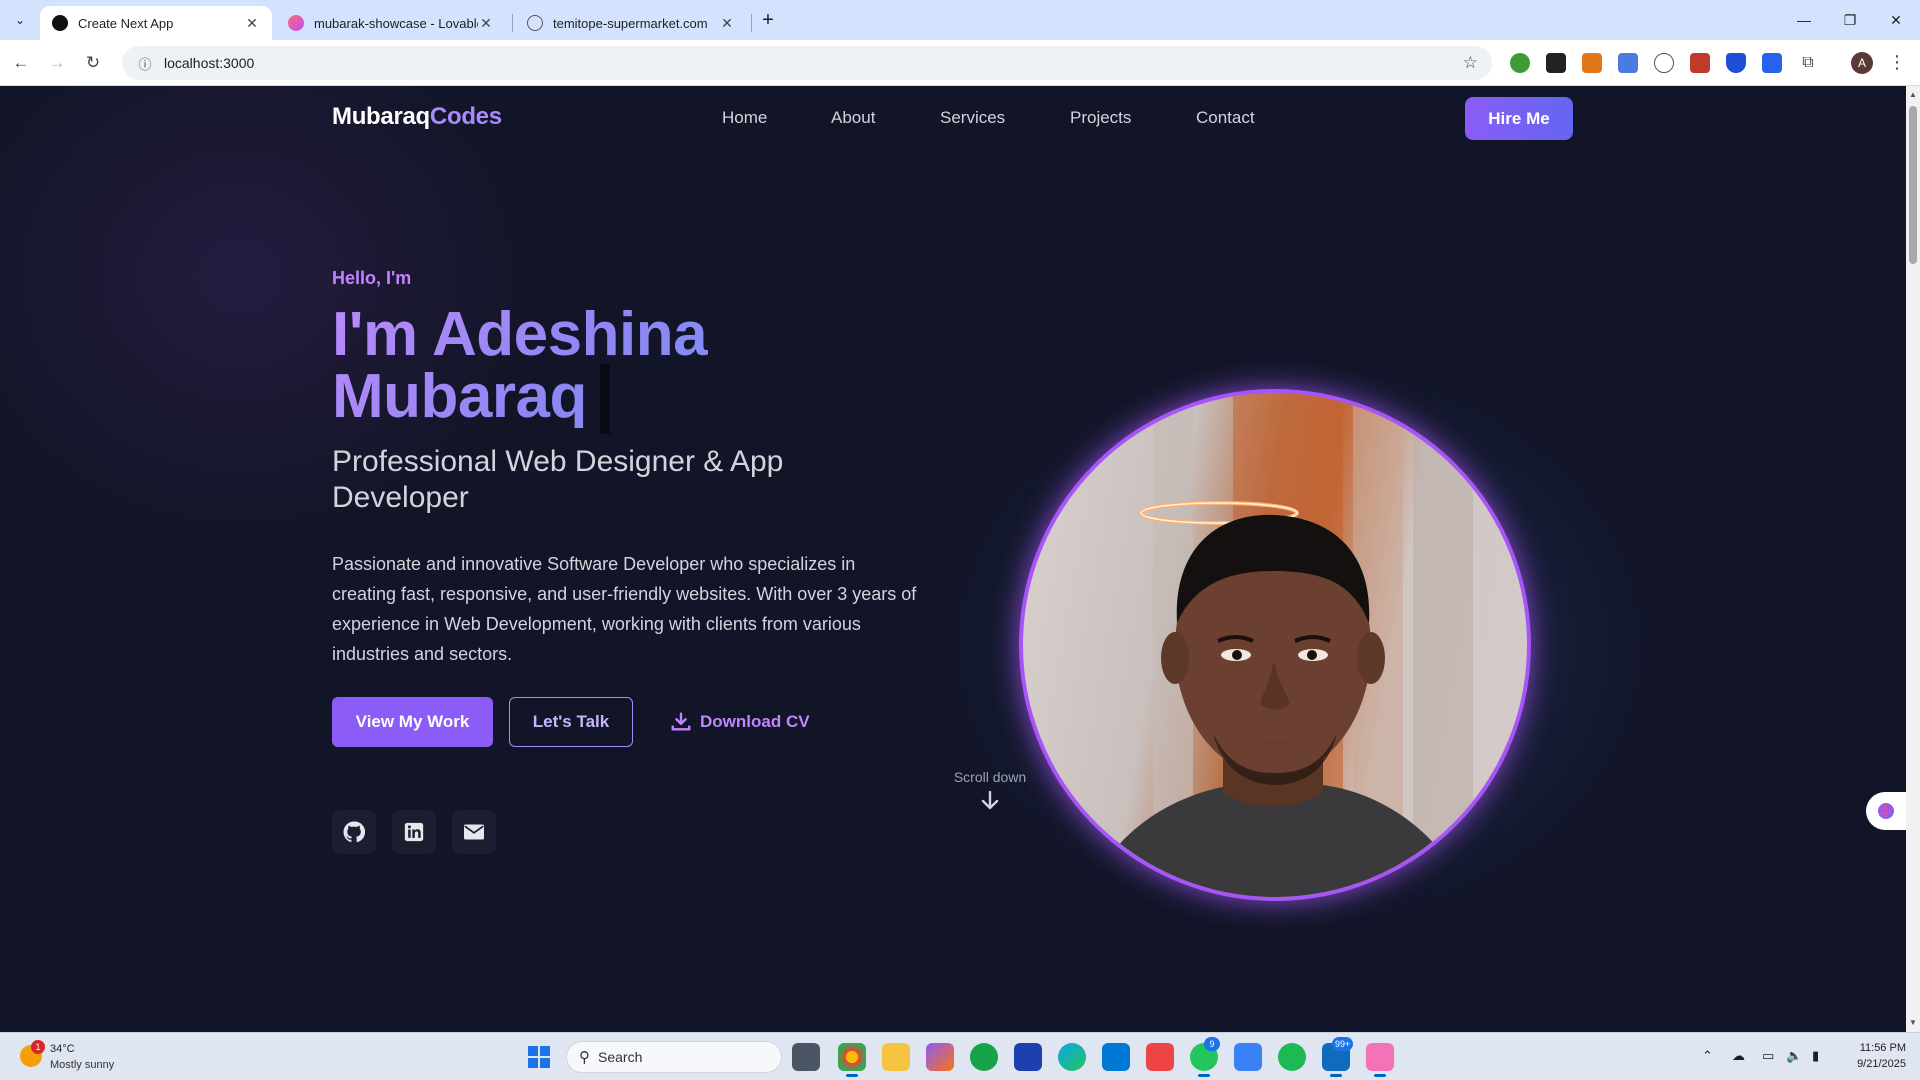 Image resolution: width=1920 pixels, height=1080 pixels. What do you see at coordinates (1100, 118) in the screenshot?
I see `nav-link-projects: Projects` at bounding box center [1100, 118].